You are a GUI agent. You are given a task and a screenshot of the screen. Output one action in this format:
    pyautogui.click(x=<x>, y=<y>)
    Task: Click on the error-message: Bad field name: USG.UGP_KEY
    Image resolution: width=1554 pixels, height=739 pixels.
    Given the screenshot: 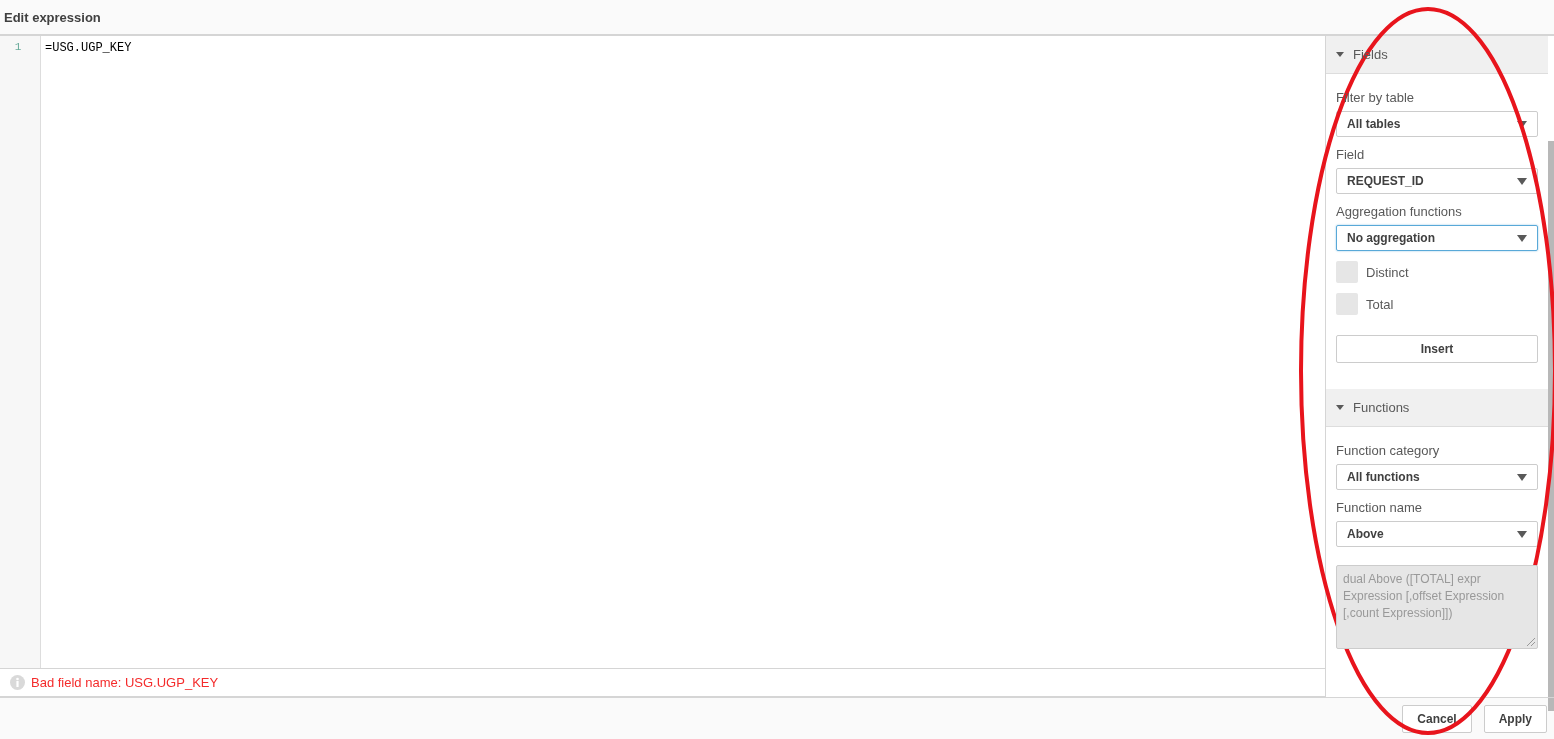 What is the action you would take?
    pyautogui.click(x=125, y=682)
    